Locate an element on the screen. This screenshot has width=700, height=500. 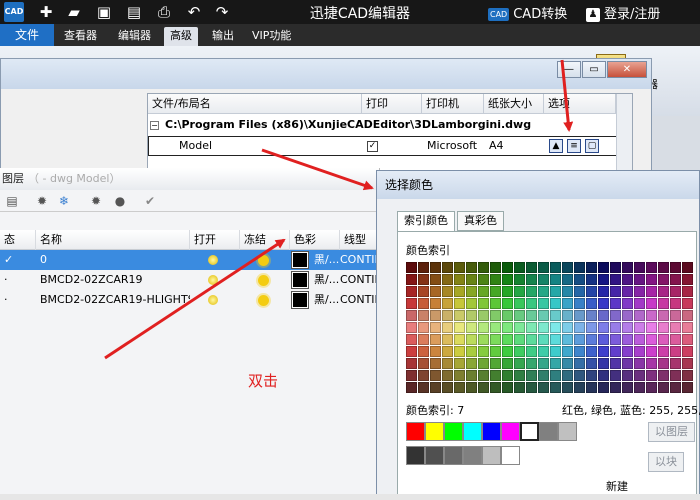
close-button: ✕ is located at coordinates (627, 69).